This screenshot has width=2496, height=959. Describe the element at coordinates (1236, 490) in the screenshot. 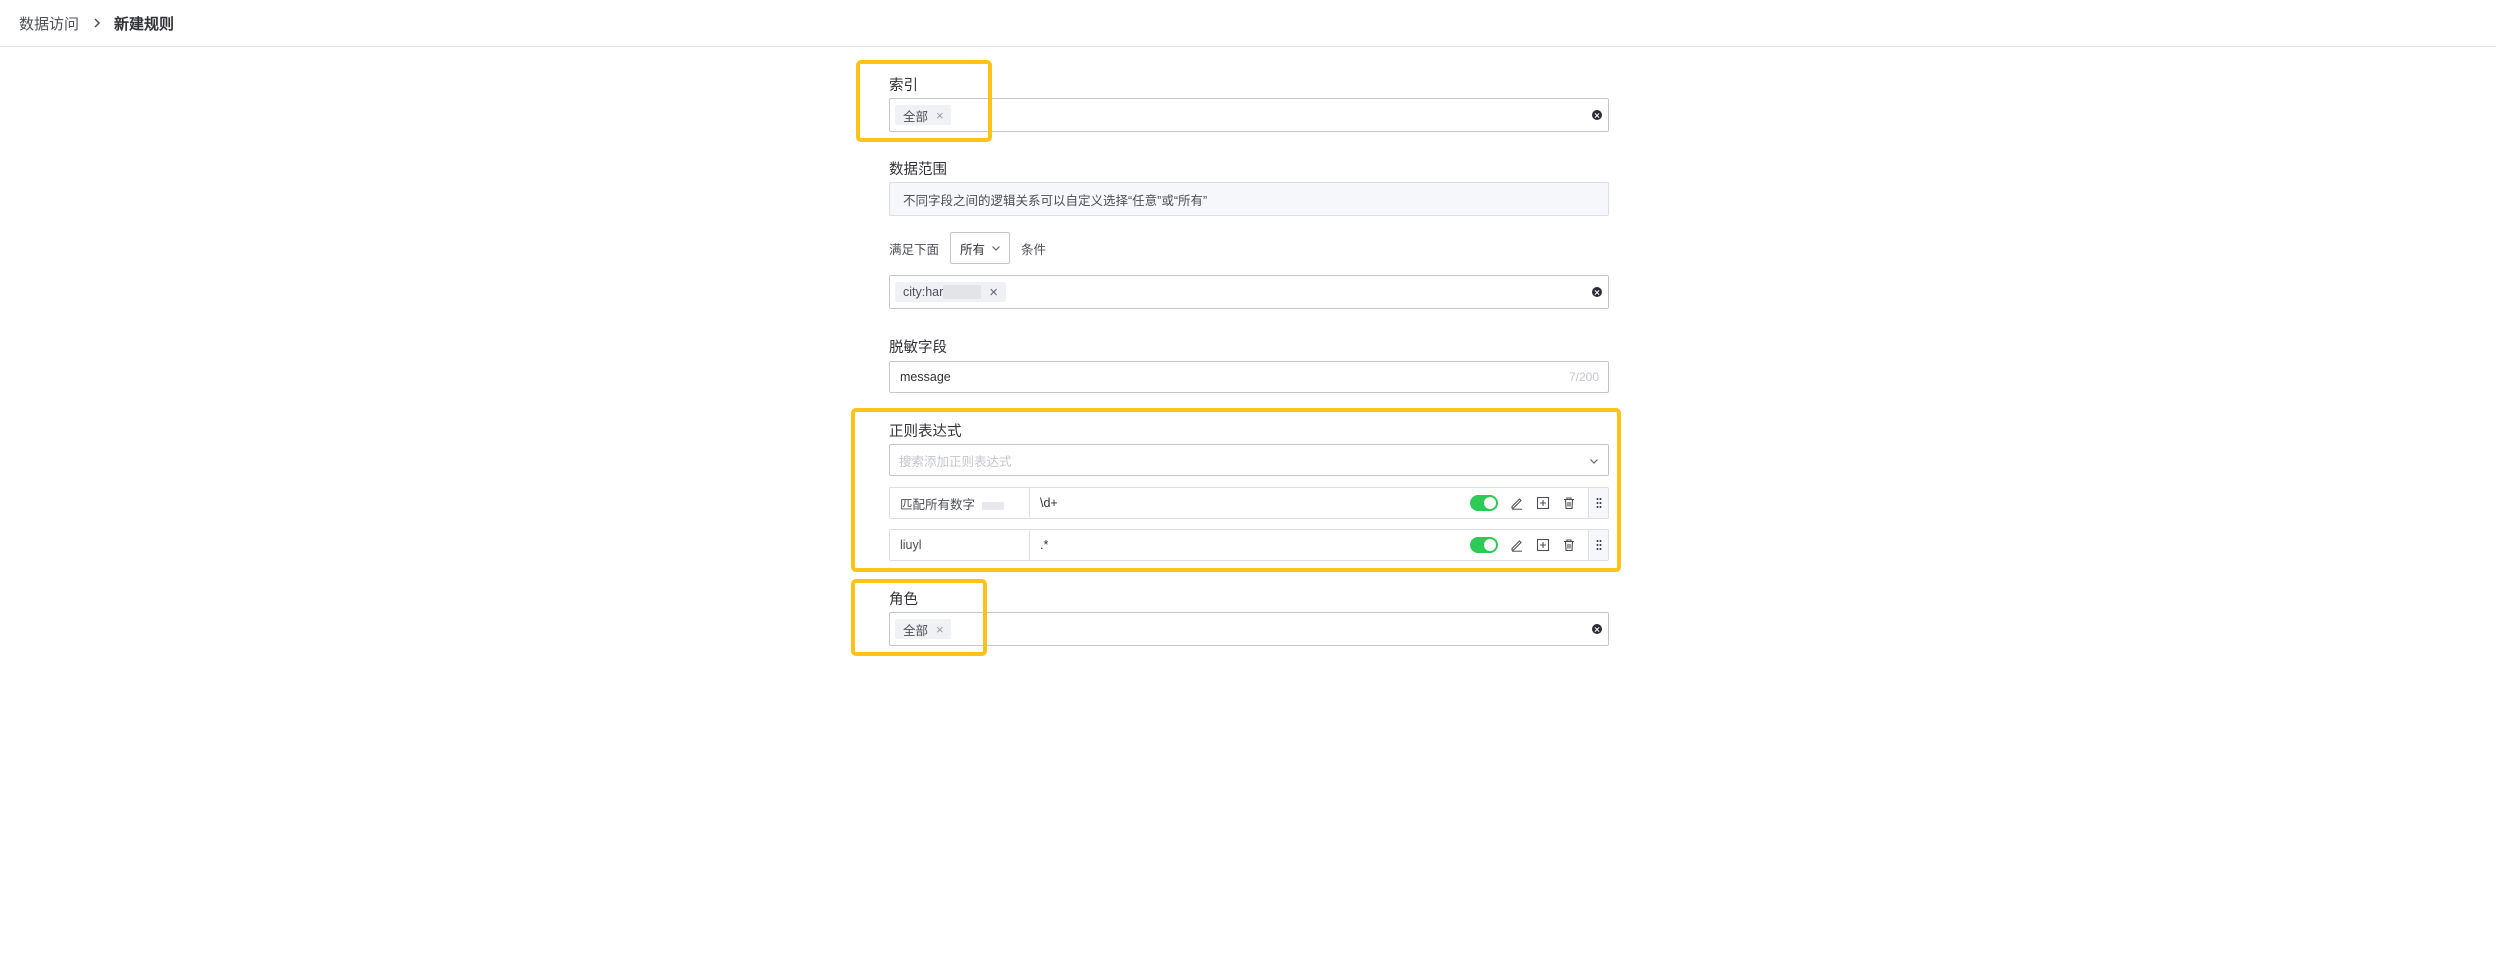

I see `highlight-box-regex` at that location.